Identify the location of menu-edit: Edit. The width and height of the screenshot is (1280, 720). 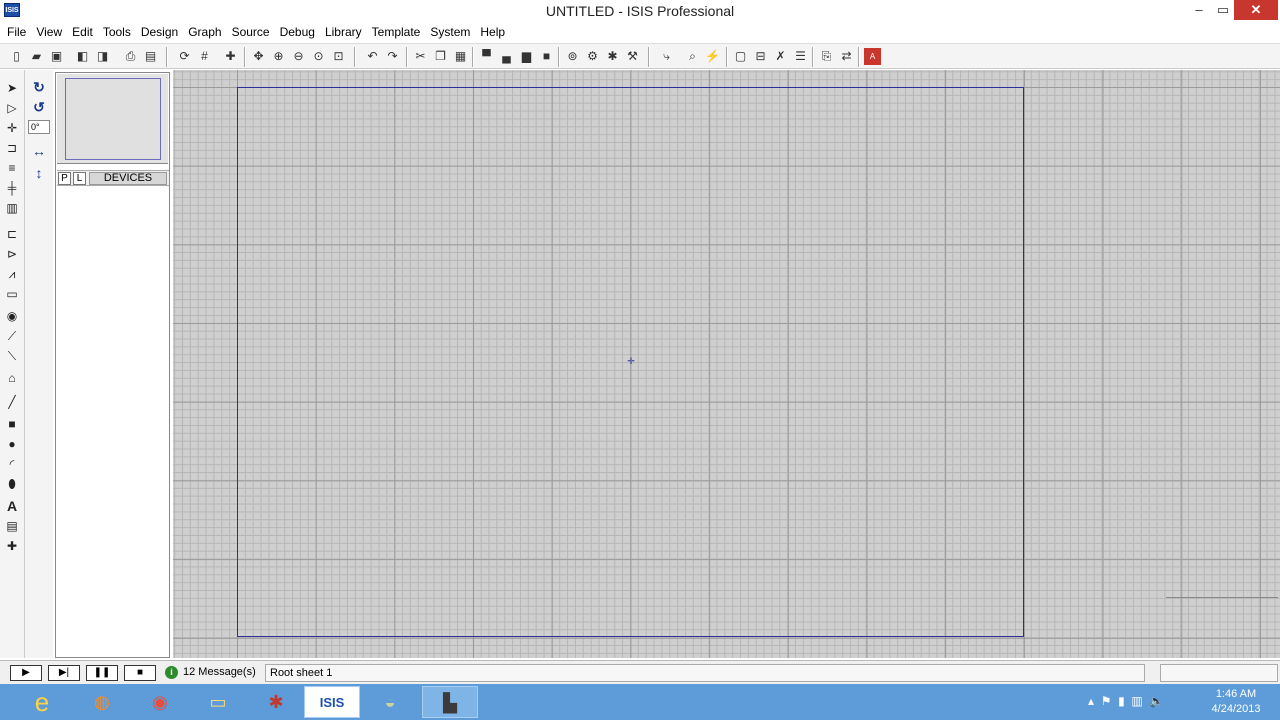
(82, 32).